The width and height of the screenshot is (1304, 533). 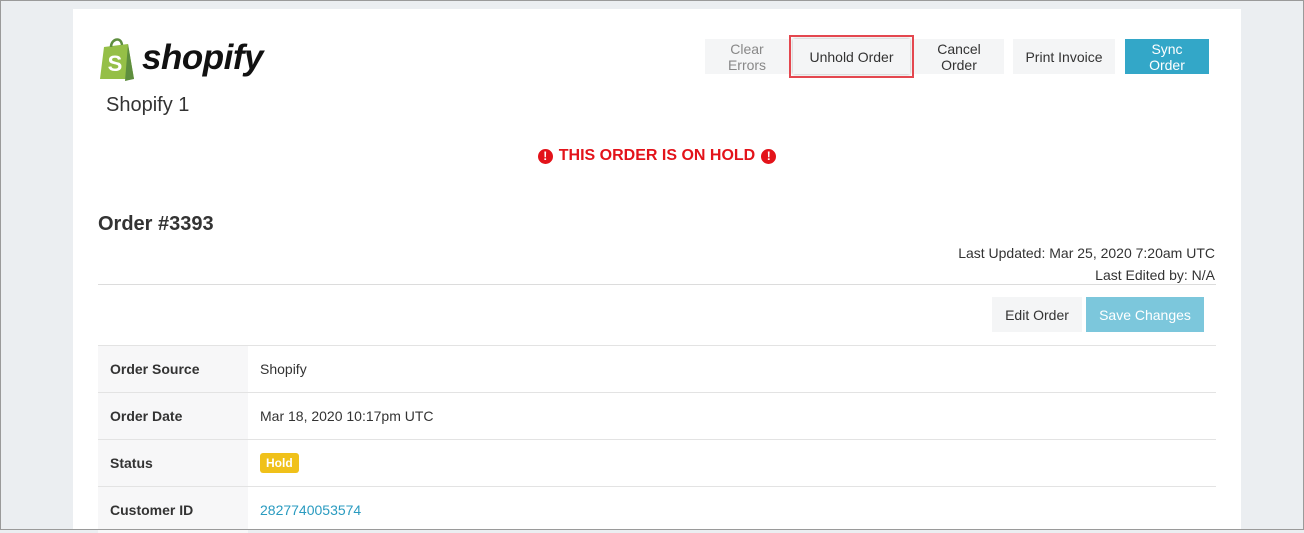 What do you see at coordinates (173, 369) in the screenshot?
I see `order-source-label: Order Source` at bounding box center [173, 369].